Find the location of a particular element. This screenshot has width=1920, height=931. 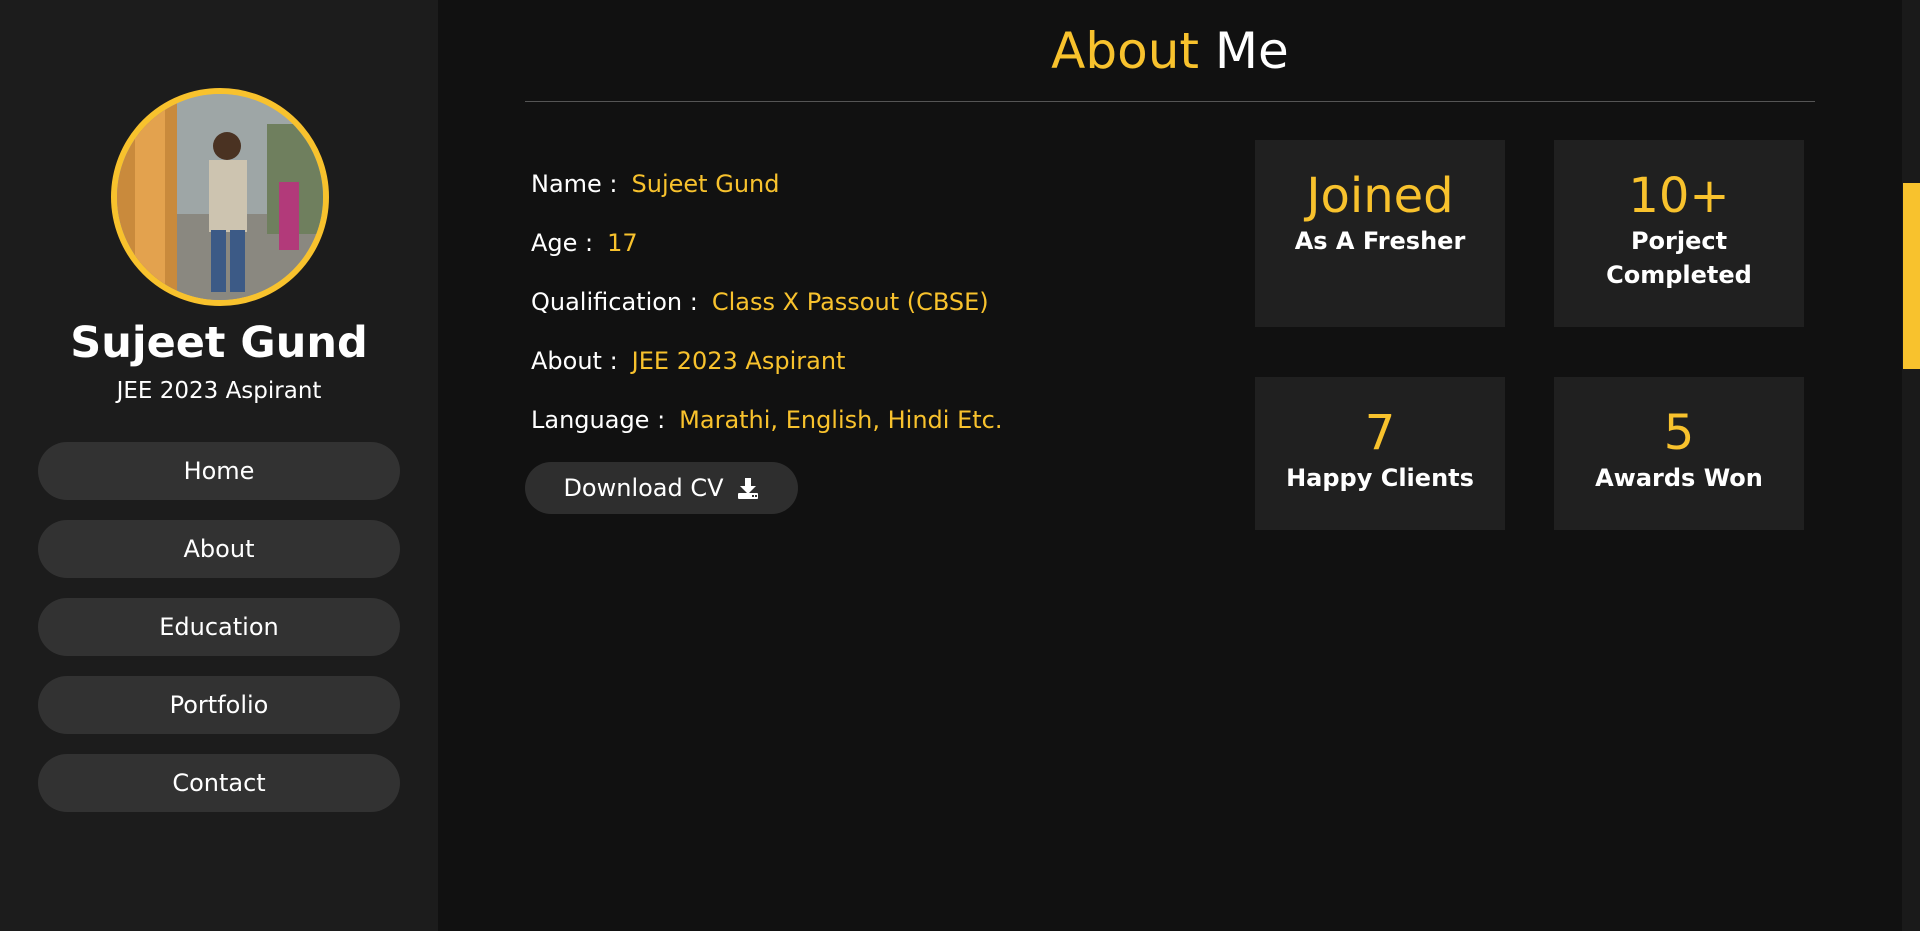

stat-card-clients: 7 Happy Clients is located at coordinates (1380, 453).